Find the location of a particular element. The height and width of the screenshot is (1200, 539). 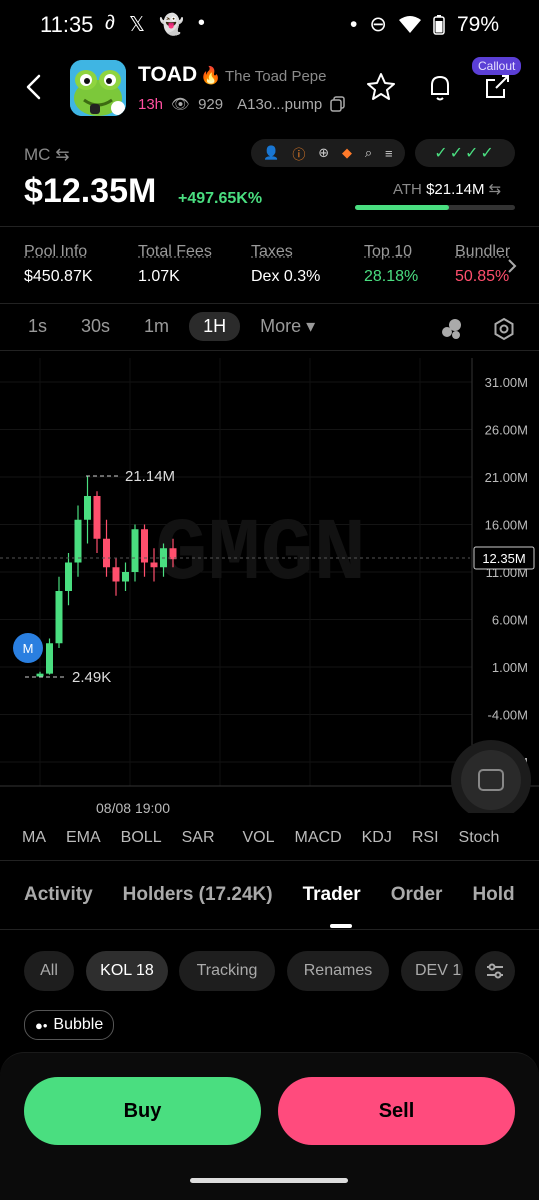

indicator-kdj: KDJ is located at coordinates (377, 838).